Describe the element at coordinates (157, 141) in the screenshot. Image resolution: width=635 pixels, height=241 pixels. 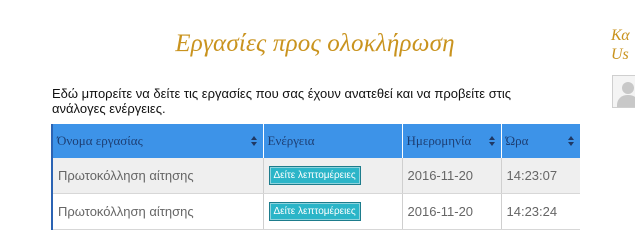
I see `column-header-name: Όνομα εργασίας` at that location.